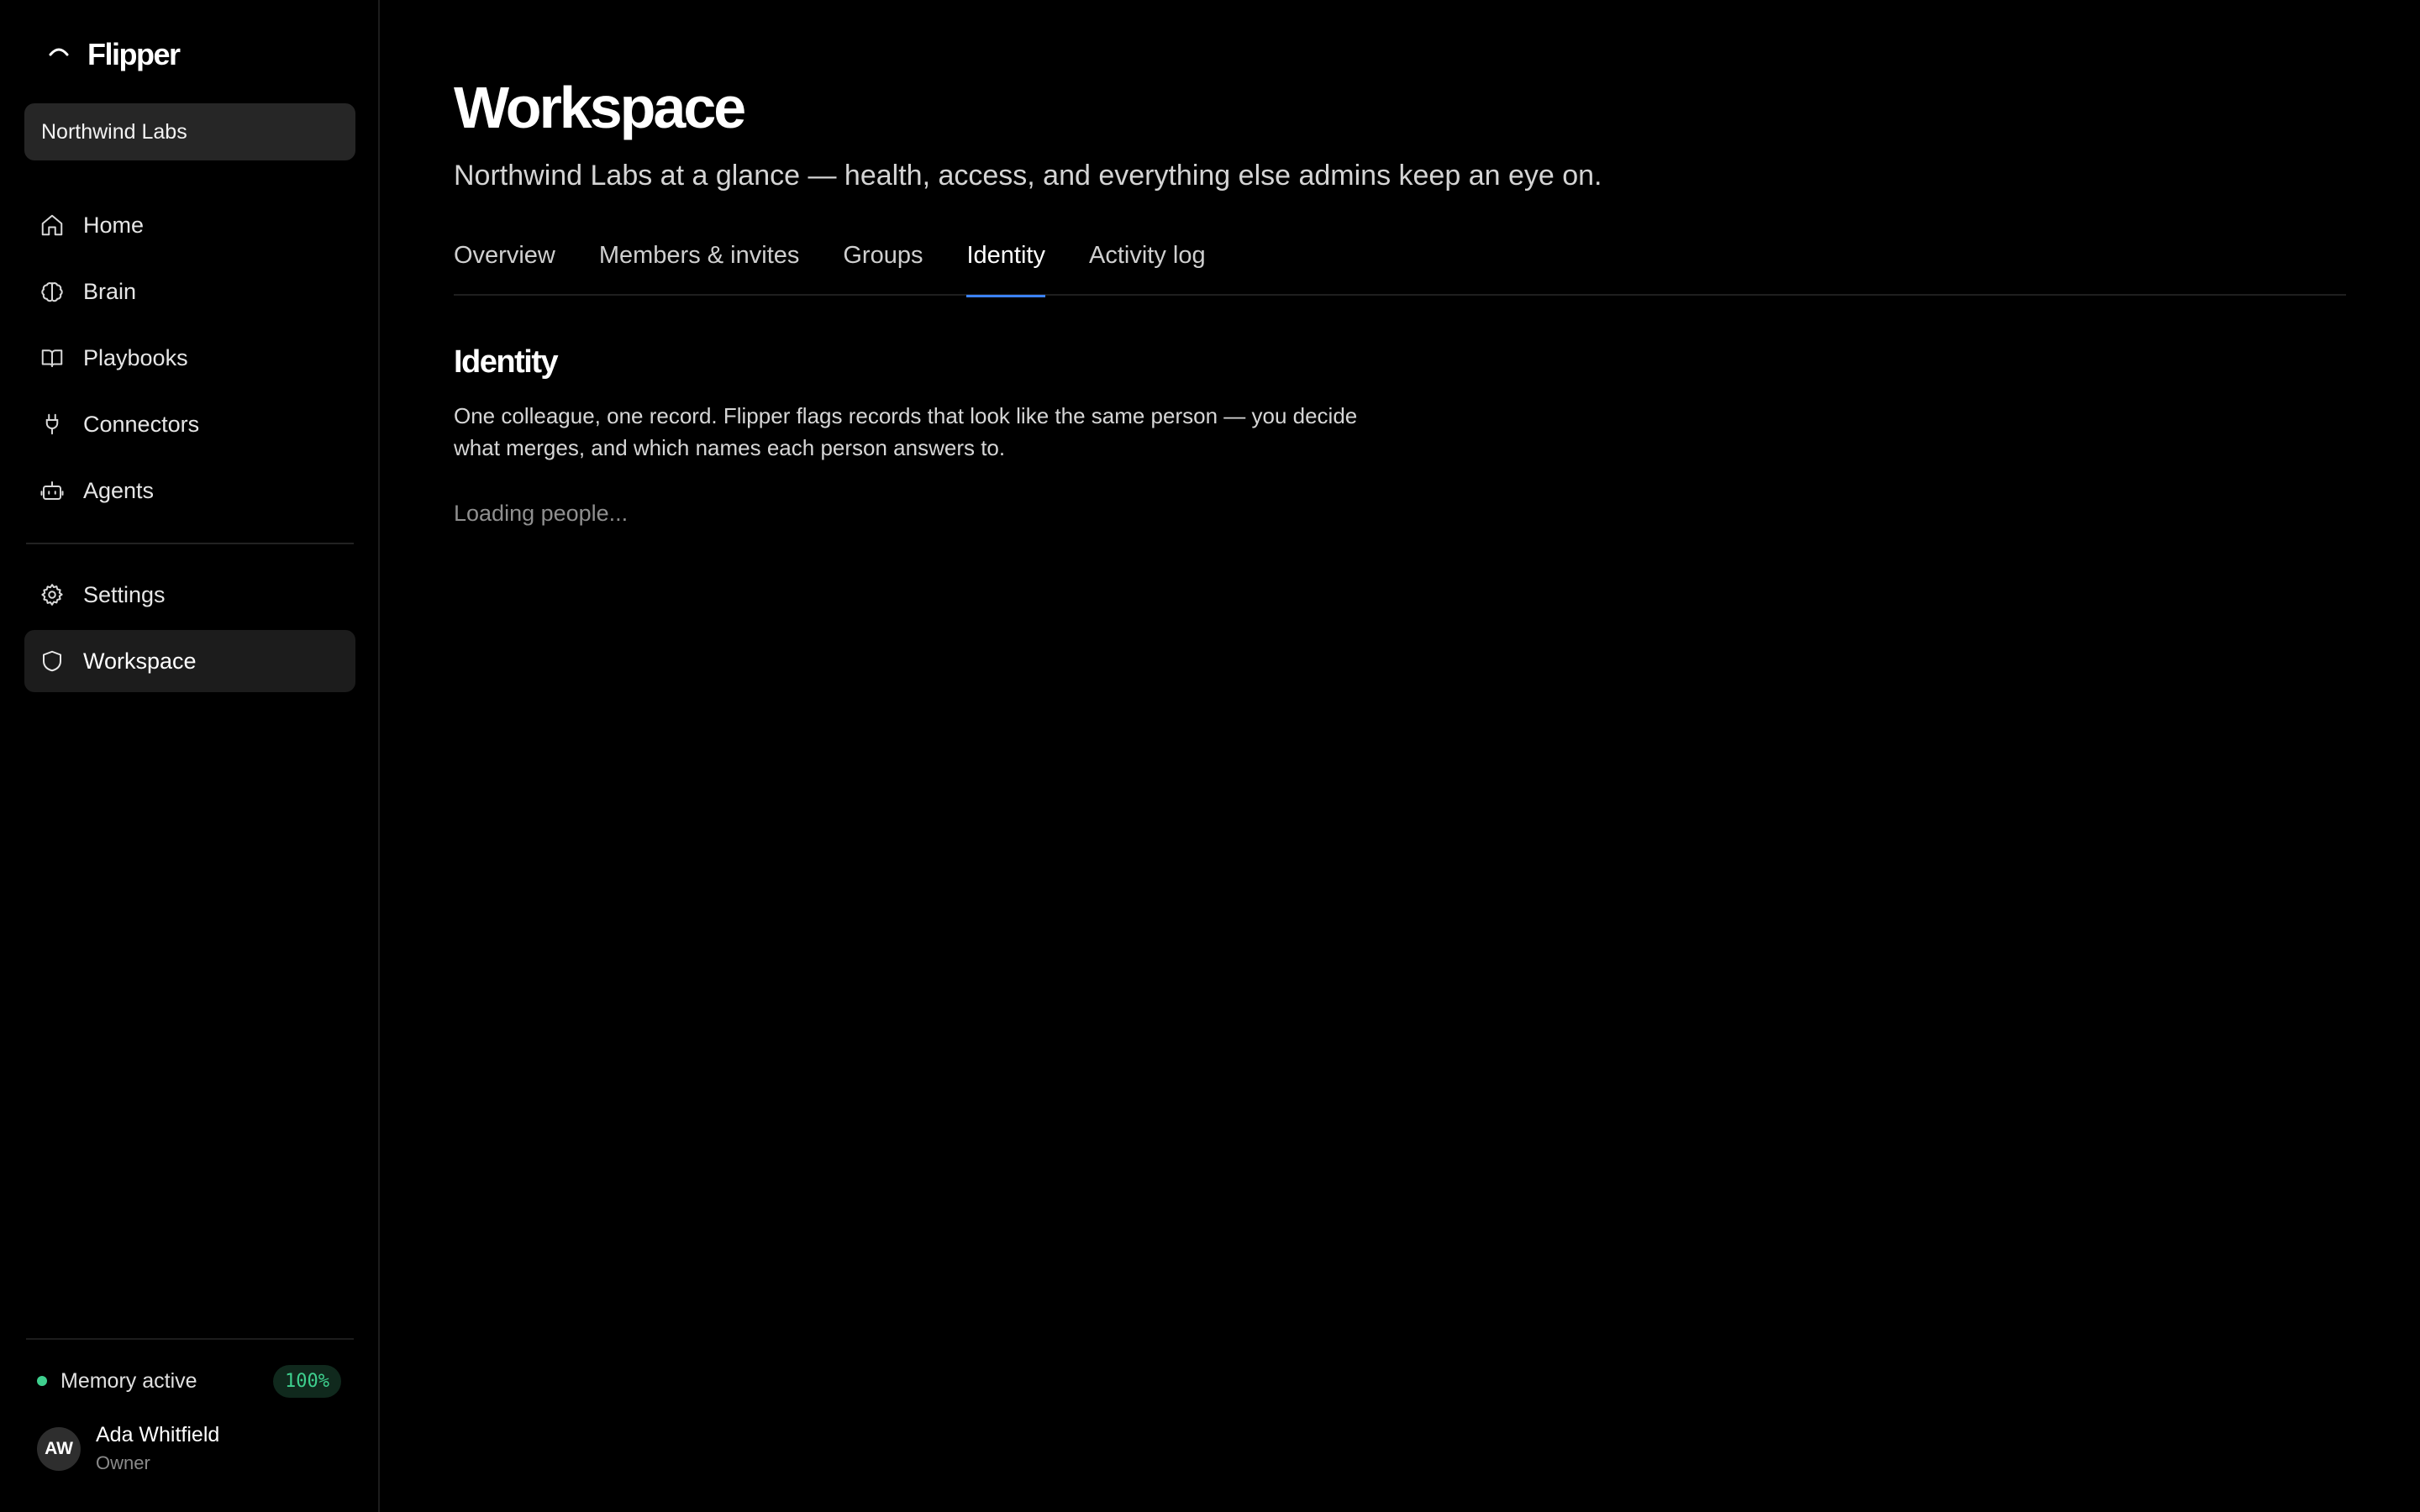  I want to click on sidebar-item-playbooks: Playbooks, so click(189, 358).